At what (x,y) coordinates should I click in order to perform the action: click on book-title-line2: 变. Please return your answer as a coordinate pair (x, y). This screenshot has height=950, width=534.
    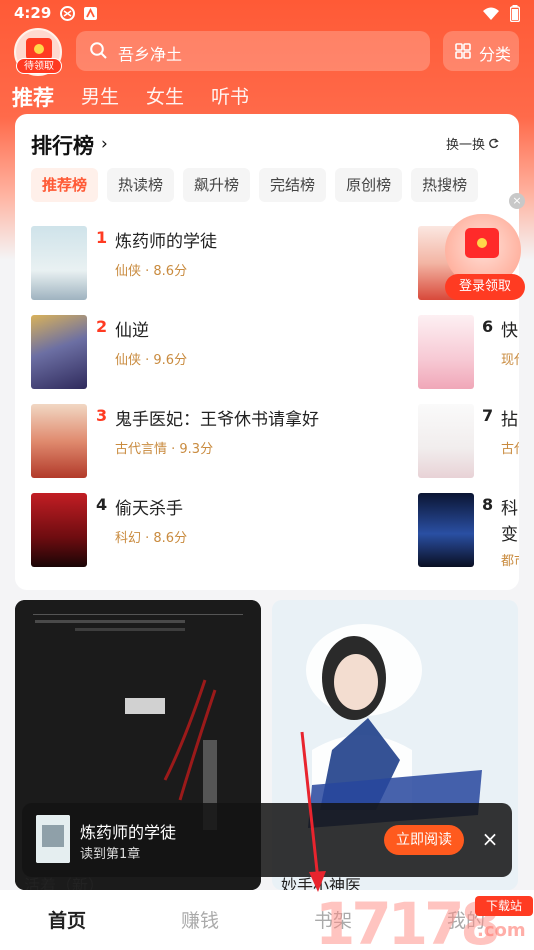
    Looking at the image, I should click on (509, 535).